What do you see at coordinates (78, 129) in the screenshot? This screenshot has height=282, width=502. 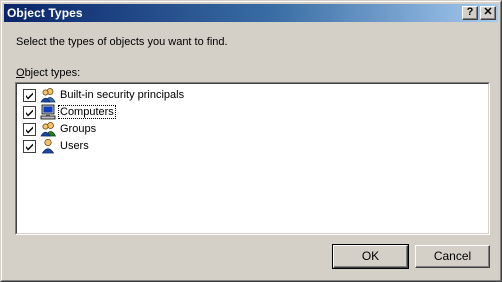 I see `list-item-label: Groups` at bounding box center [78, 129].